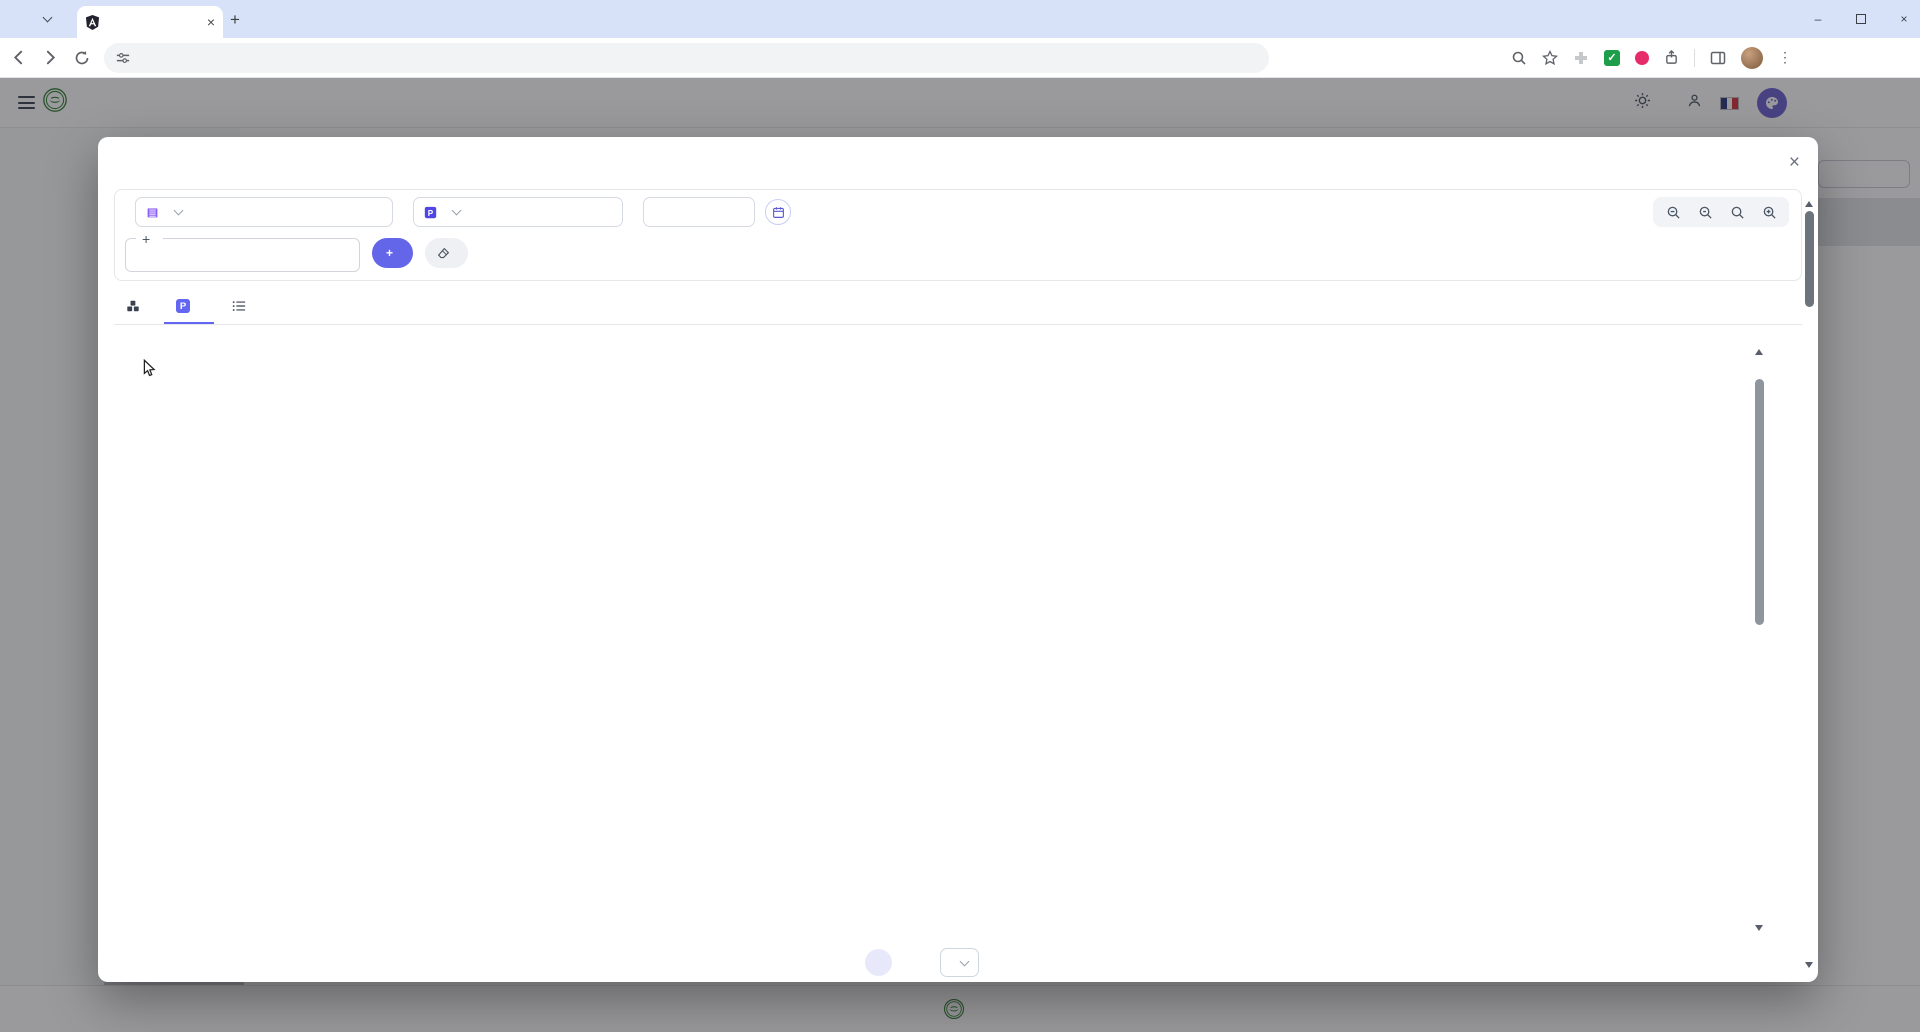 The width and height of the screenshot is (1920, 1032). I want to click on stock-cubes-icon, so click(133, 306).